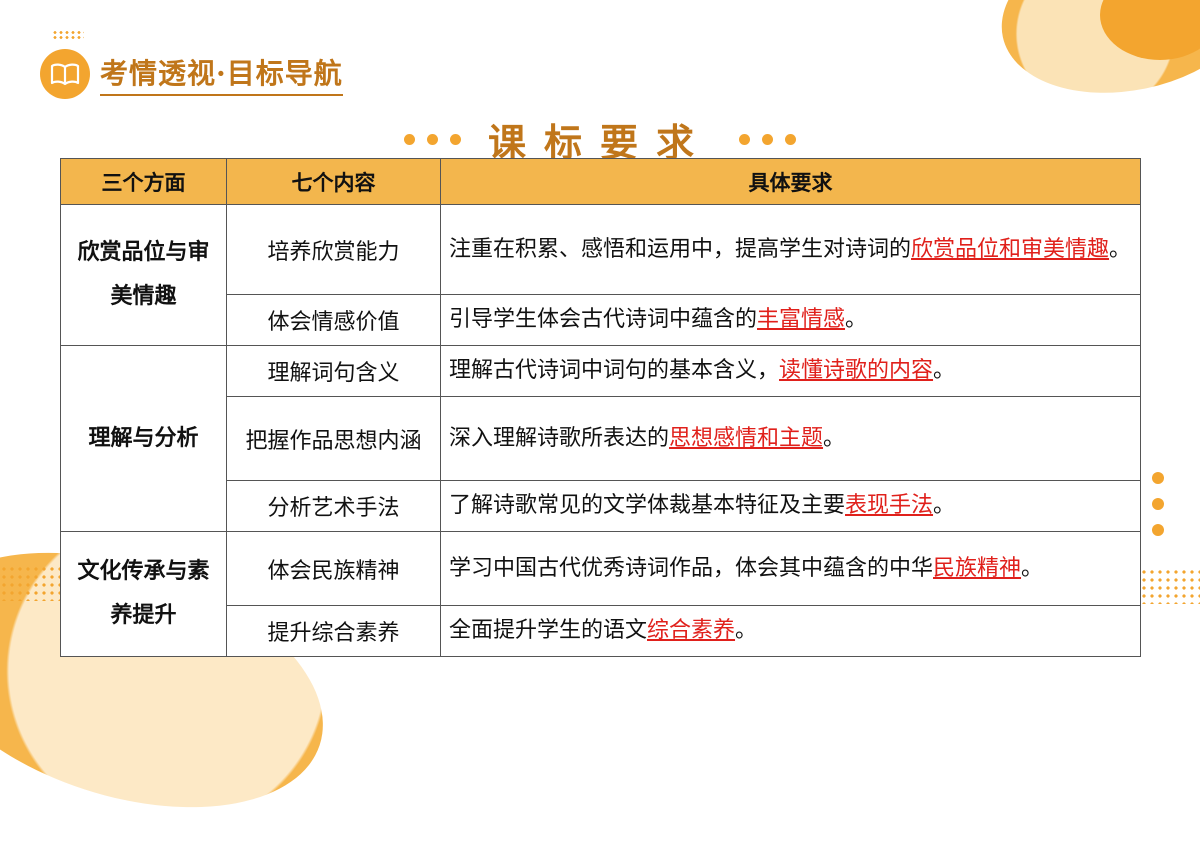  I want to click on header-dots-decoration, so click(68, 35).